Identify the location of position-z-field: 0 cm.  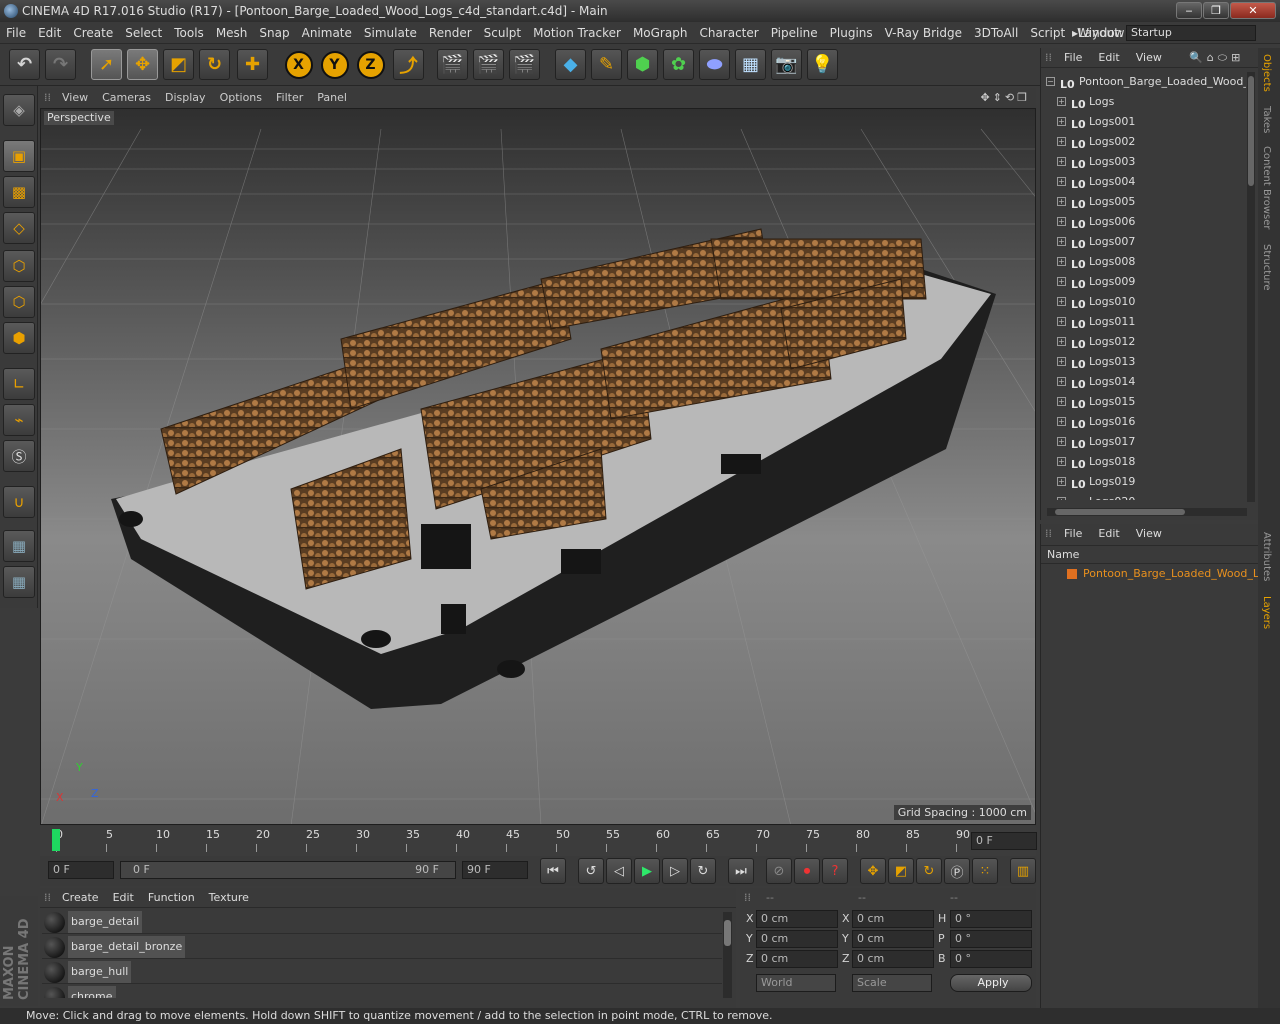
(797, 959).